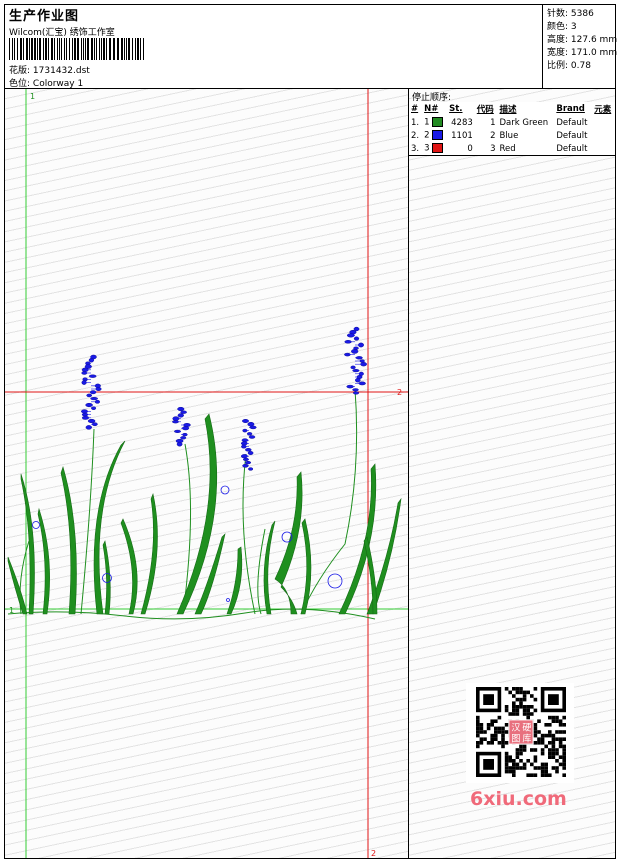 The image size is (620, 861). I want to click on row-description: Dark Green, so click(524, 122).